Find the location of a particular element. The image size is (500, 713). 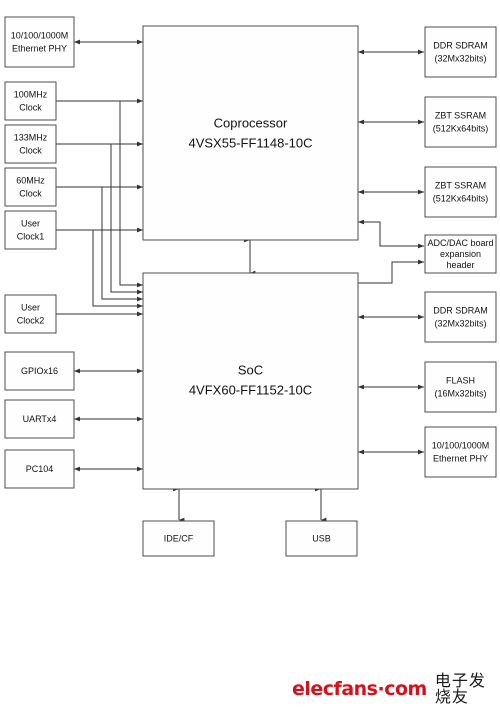

block-zbt-ssram-1: ZBT SSRAM (512Kx64bits) is located at coordinates (460, 122).